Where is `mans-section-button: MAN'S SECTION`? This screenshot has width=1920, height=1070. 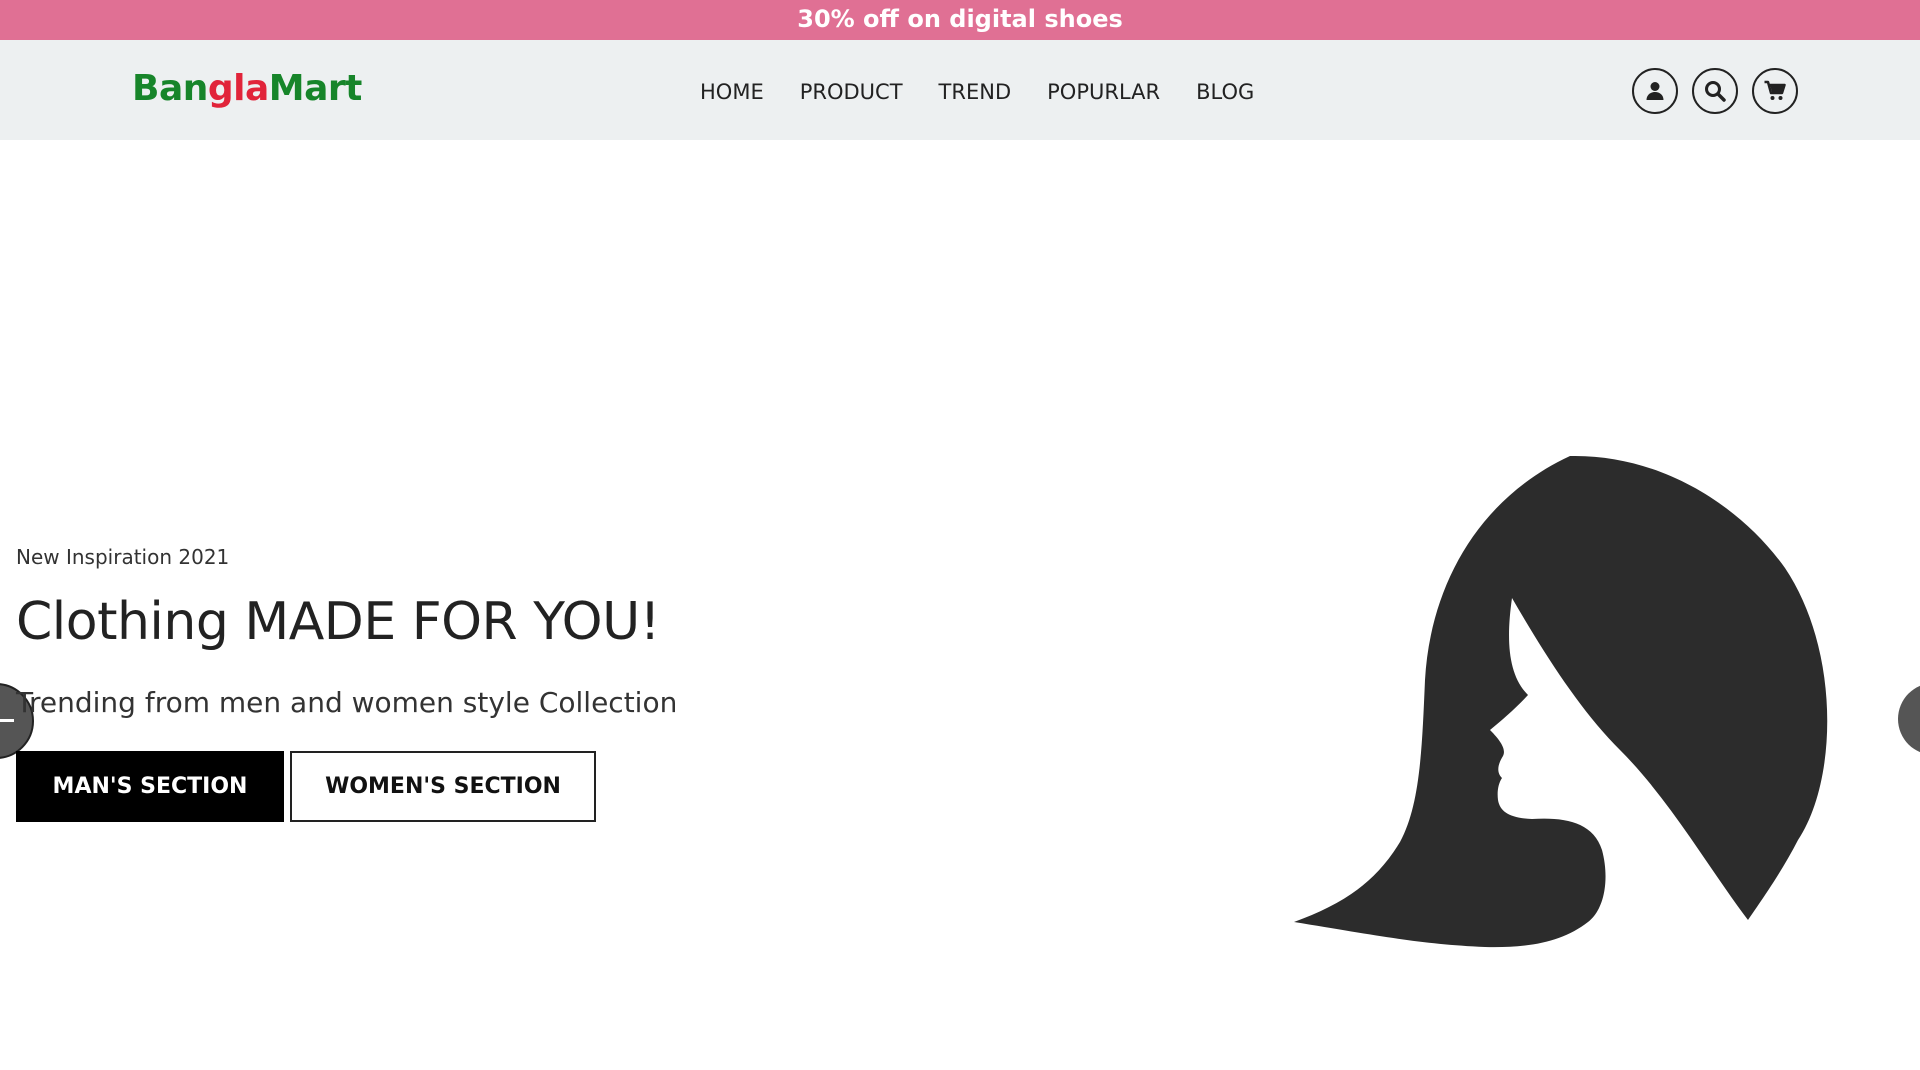 mans-section-button: MAN'S SECTION is located at coordinates (150, 786).